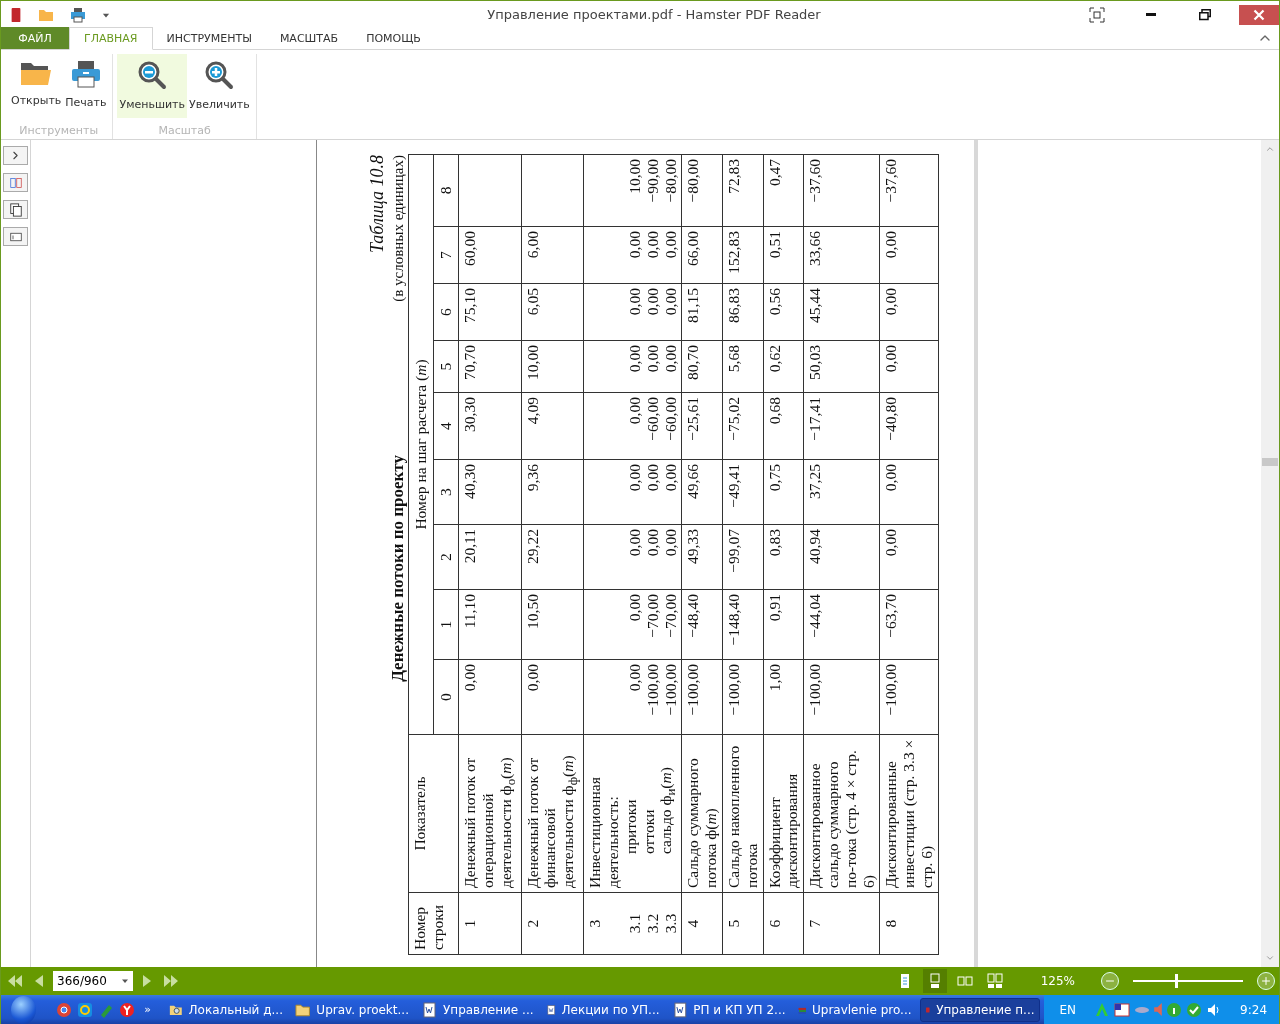 The height and width of the screenshot is (1024, 1280). Describe the element at coordinates (783, 312) in the screenshot. I see `table-cell: 0,56` at that location.